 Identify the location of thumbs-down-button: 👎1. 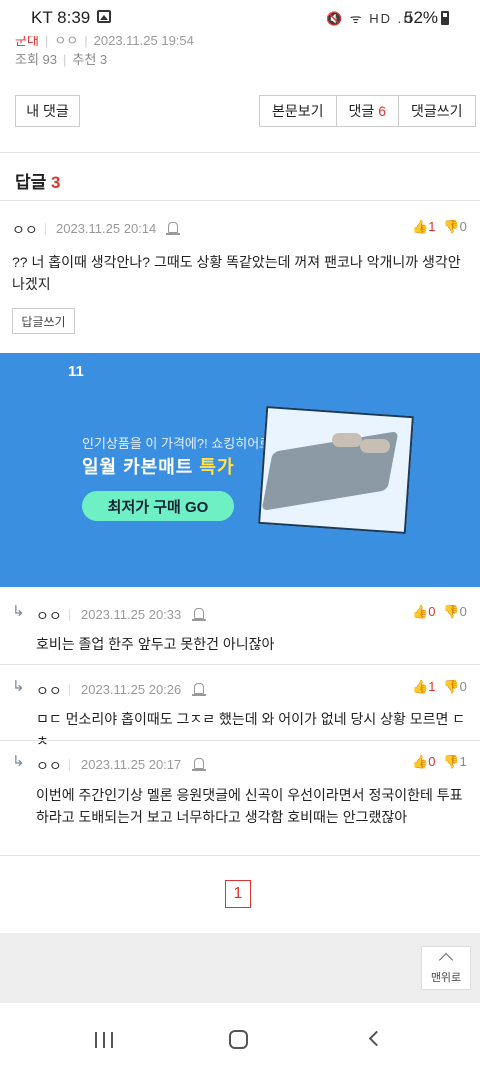
(454, 761).